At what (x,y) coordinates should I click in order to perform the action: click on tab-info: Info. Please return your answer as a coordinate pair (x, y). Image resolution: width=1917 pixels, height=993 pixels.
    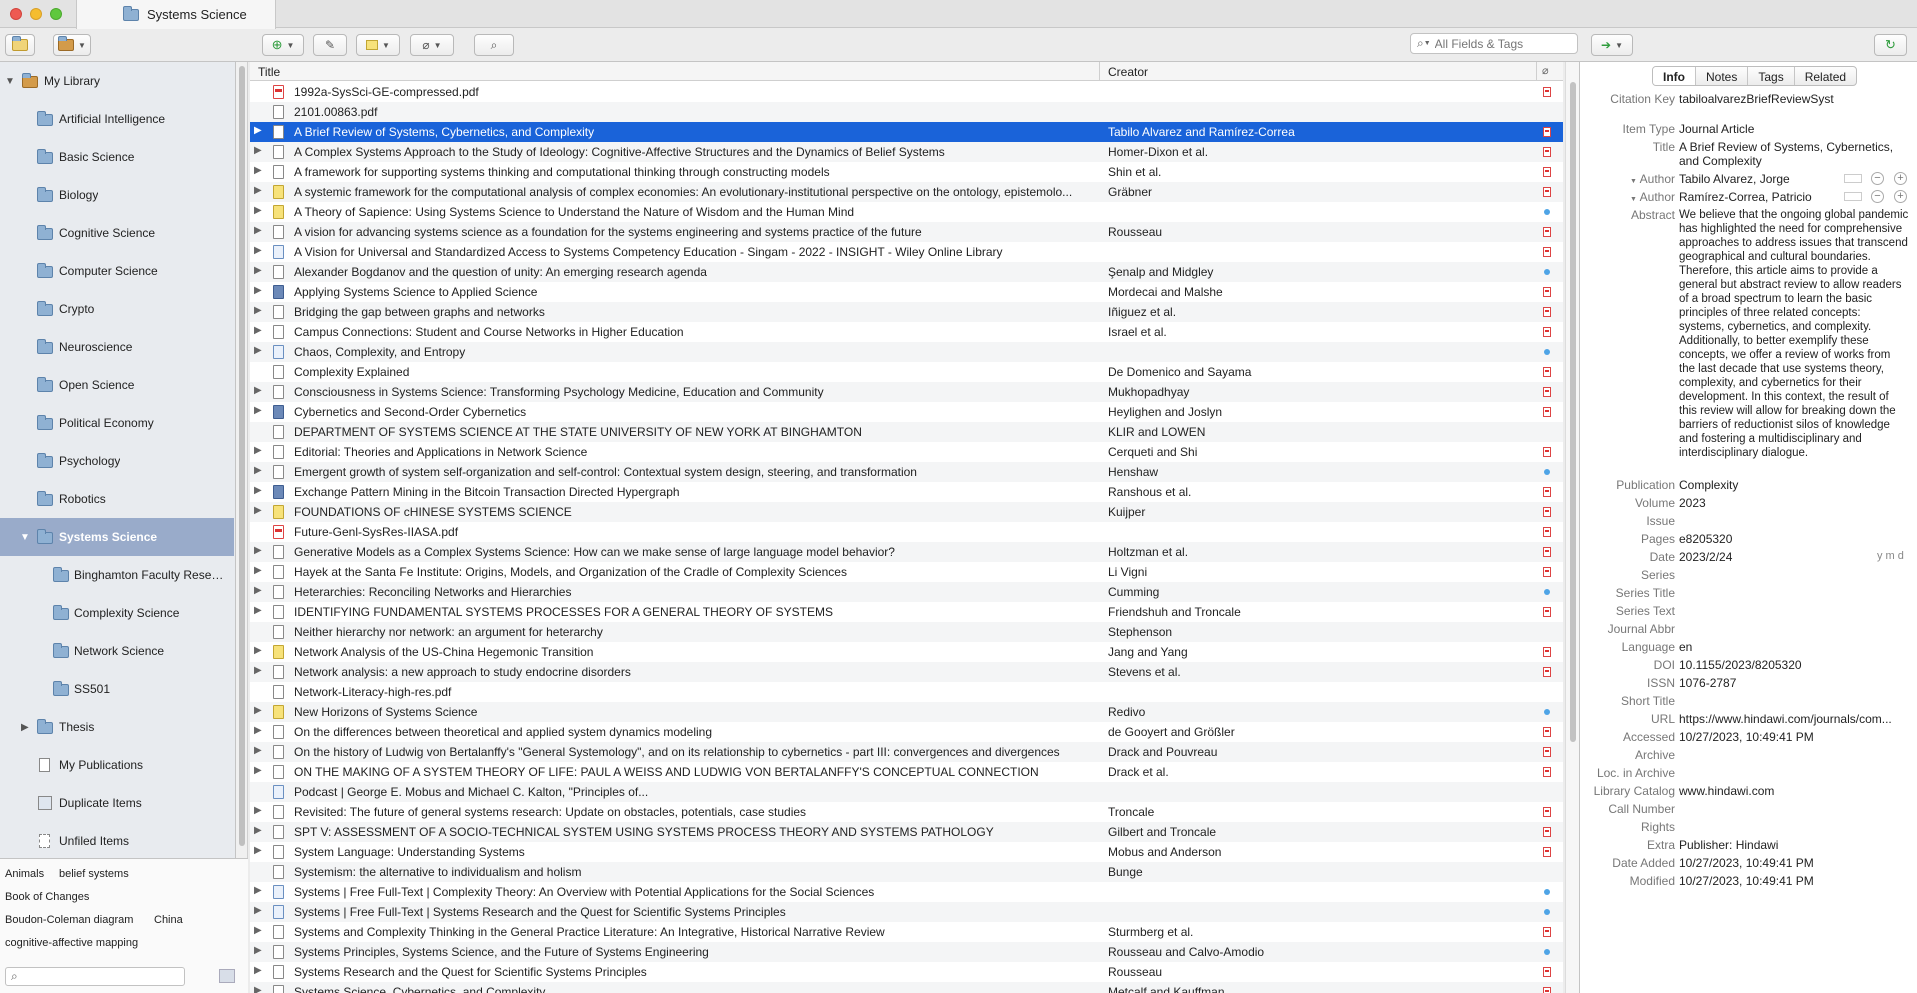
    Looking at the image, I should click on (1674, 76).